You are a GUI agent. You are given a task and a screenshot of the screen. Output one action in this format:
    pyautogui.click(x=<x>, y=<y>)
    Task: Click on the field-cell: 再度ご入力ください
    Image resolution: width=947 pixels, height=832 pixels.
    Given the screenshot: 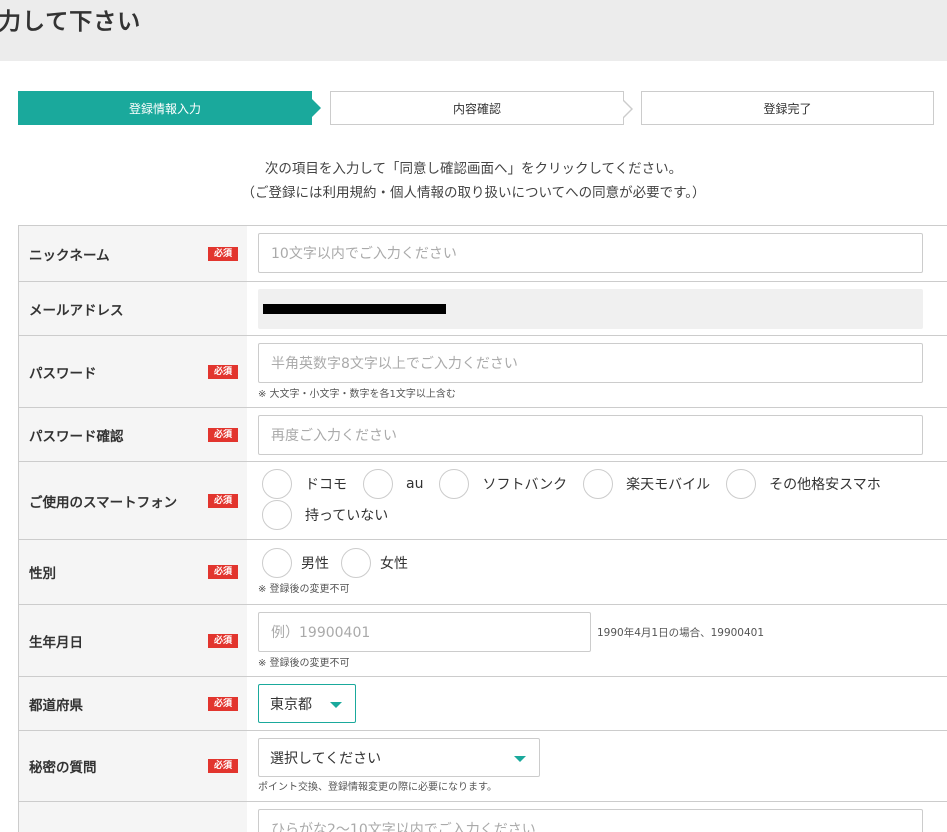 What is the action you would take?
    pyautogui.click(x=597, y=434)
    